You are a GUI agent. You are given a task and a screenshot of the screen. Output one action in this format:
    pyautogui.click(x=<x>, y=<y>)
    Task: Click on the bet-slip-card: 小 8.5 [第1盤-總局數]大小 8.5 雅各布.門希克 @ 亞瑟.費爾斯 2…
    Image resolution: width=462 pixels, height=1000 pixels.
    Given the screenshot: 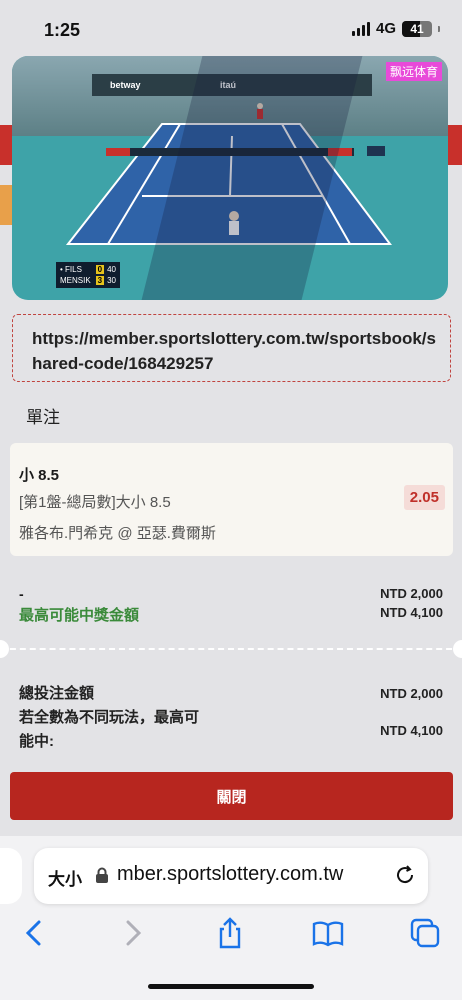 What is the action you would take?
    pyautogui.click(x=231, y=499)
    